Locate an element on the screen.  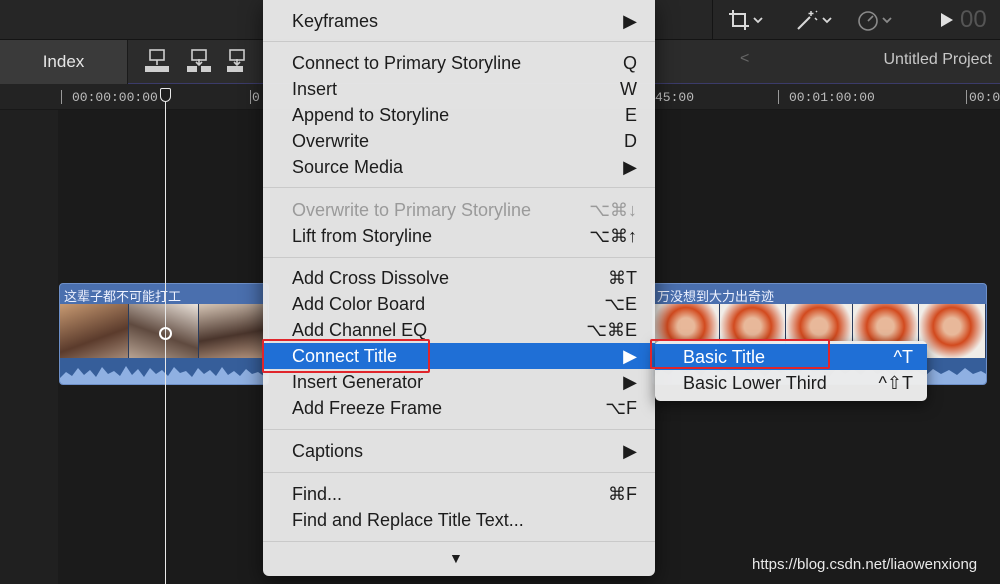
menu-item-label: Add Color Board is located at coordinates (359, 303).